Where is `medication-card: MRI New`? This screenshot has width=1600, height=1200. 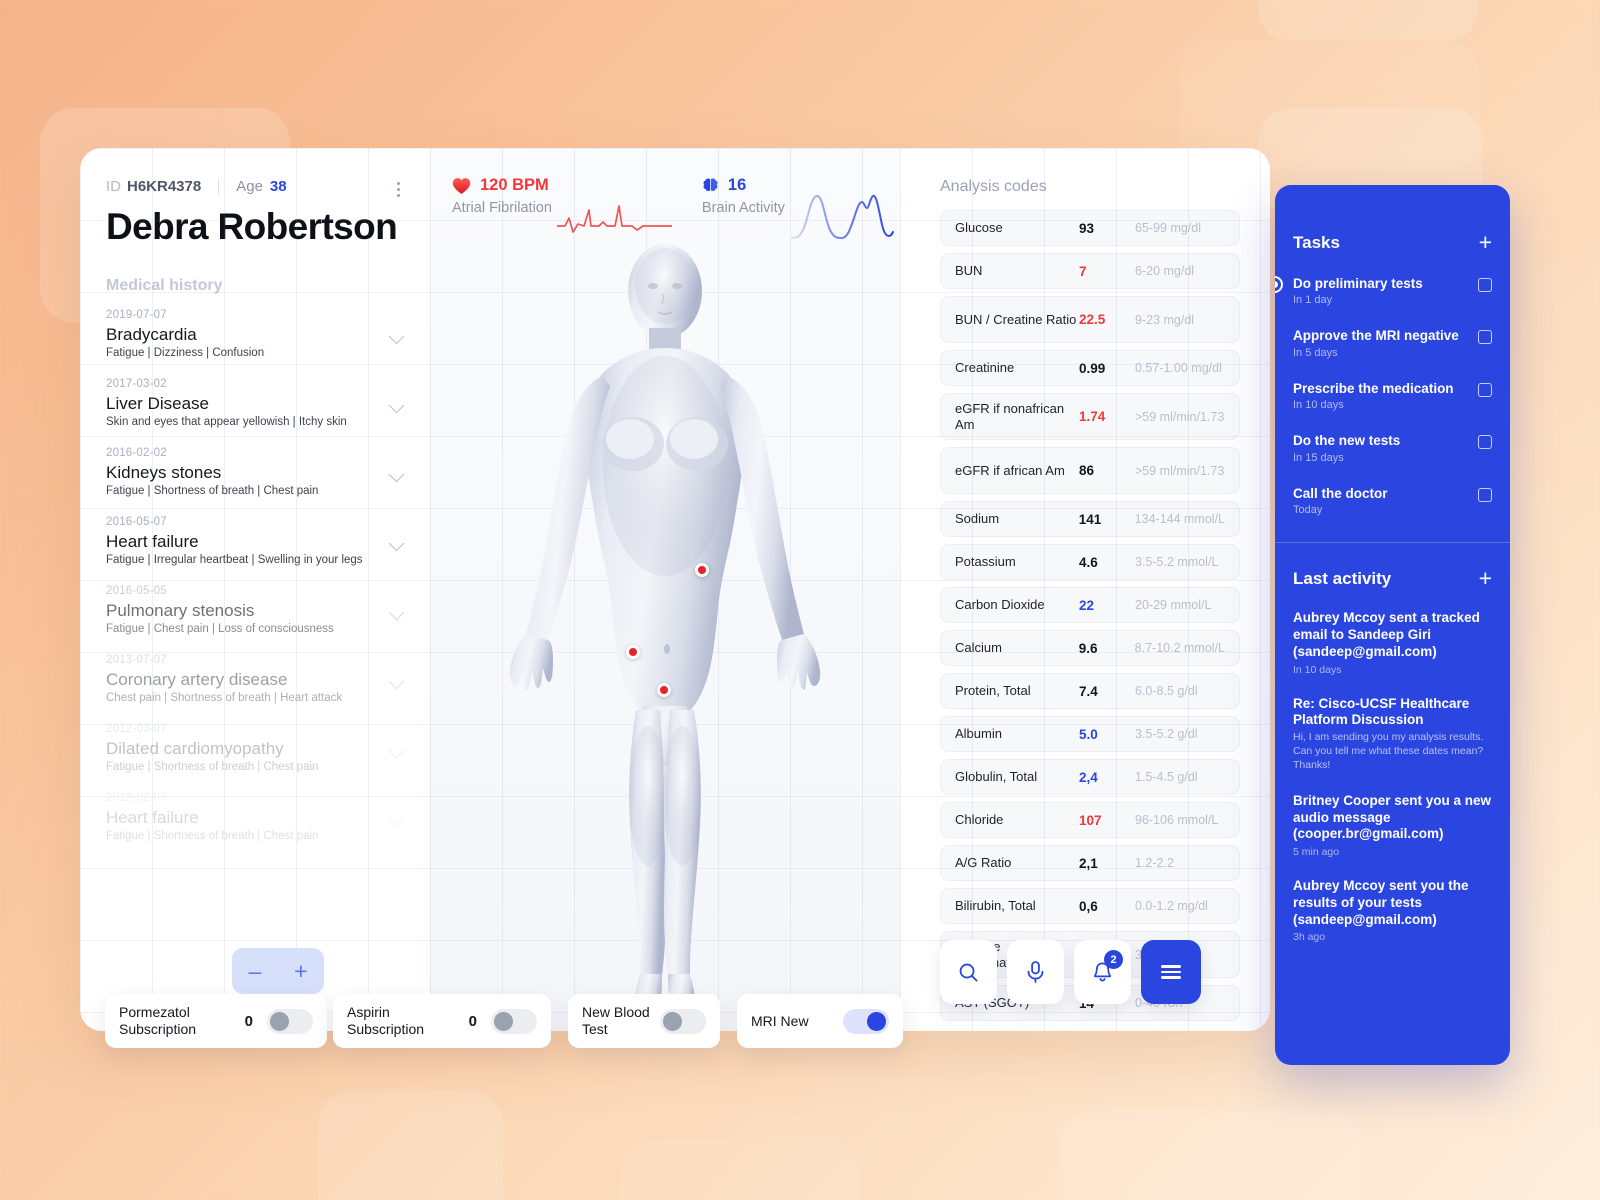 medication-card: MRI New is located at coordinates (820, 1021).